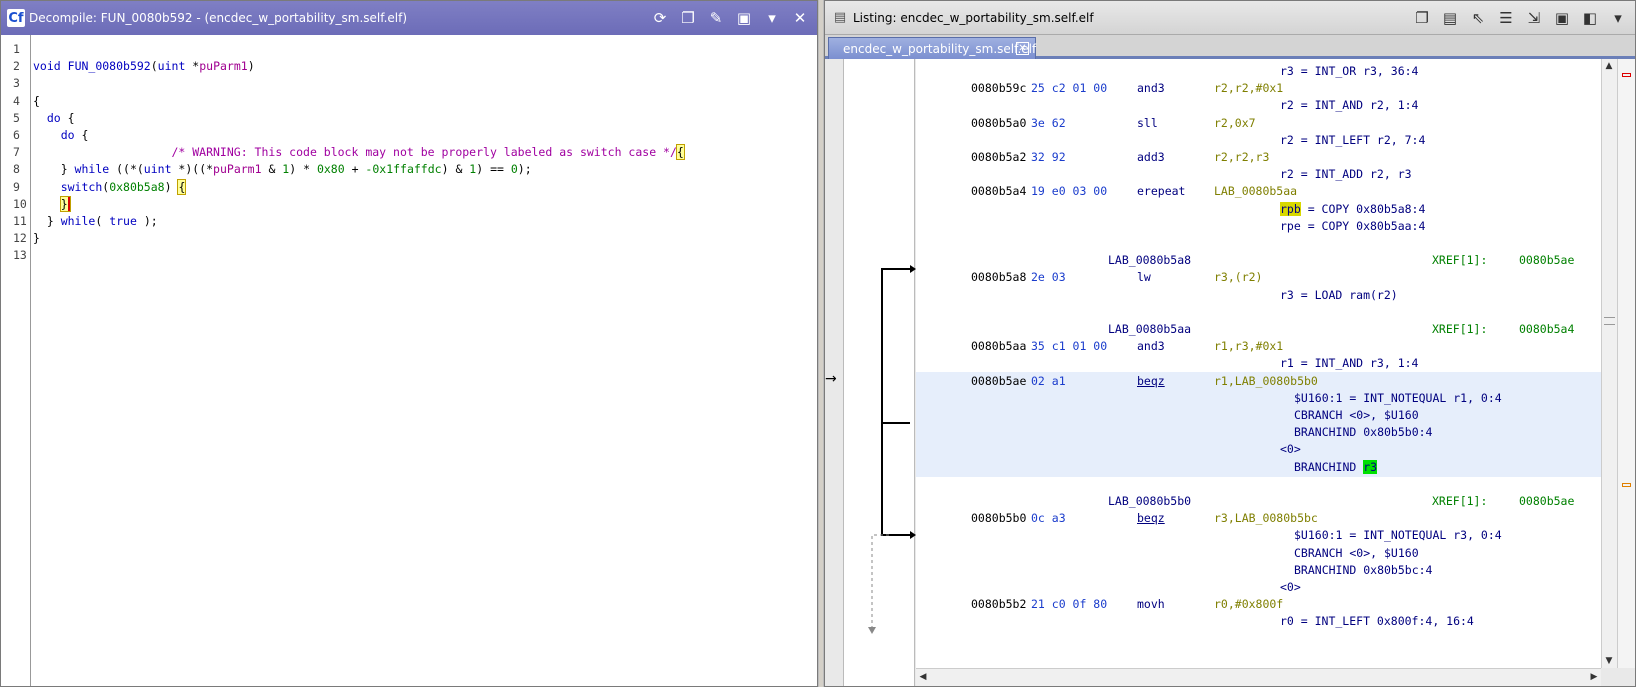  What do you see at coordinates (1258, 398) in the screenshot?
I see `listing-row: $U160:1 = INT_NOTEQUAL r1, 0:4` at bounding box center [1258, 398].